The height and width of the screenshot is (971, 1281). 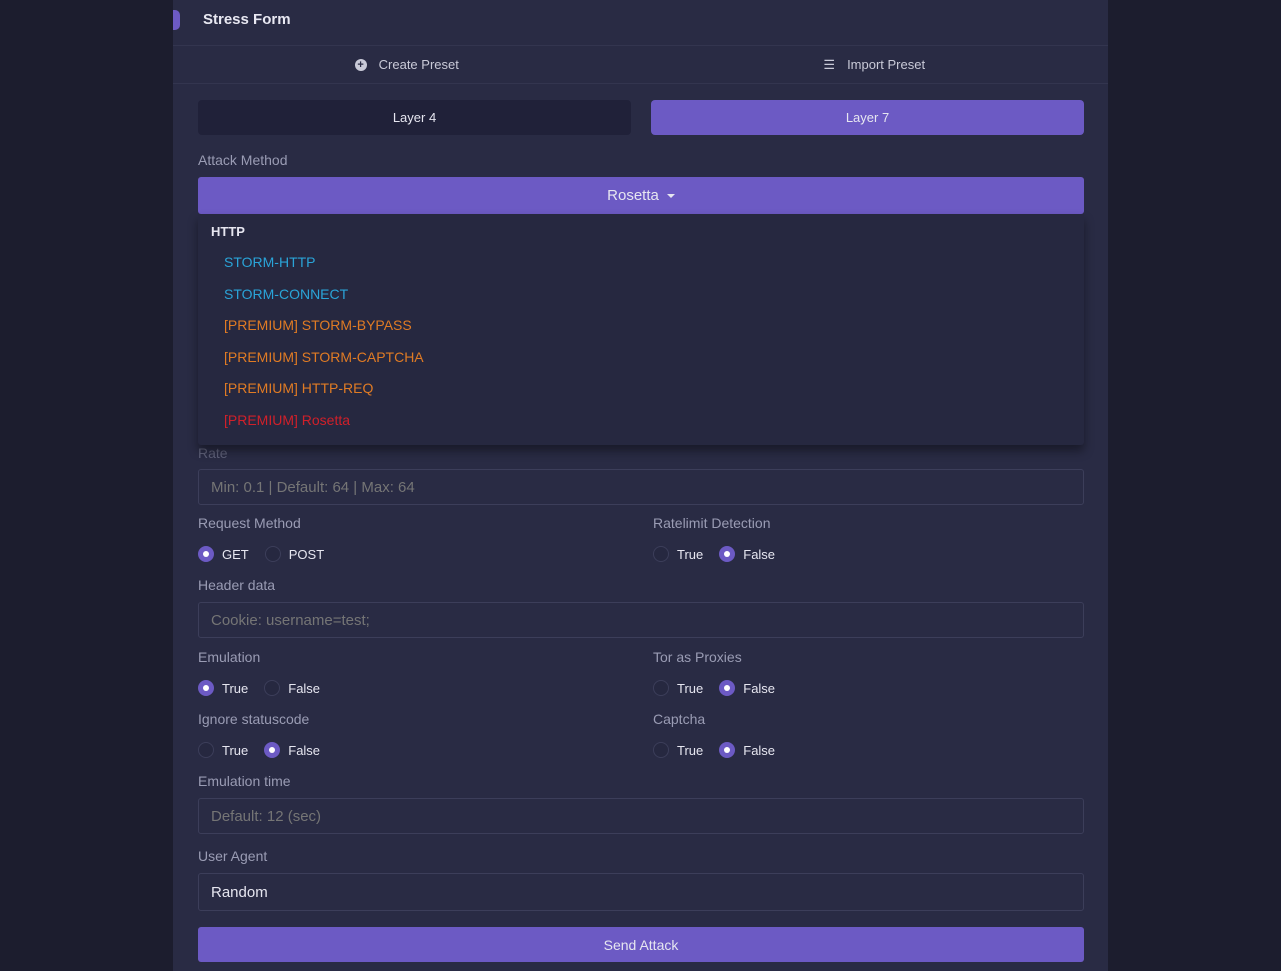 What do you see at coordinates (641, 816) in the screenshot?
I see `emulation-time-input` at bounding box center [641, 816].